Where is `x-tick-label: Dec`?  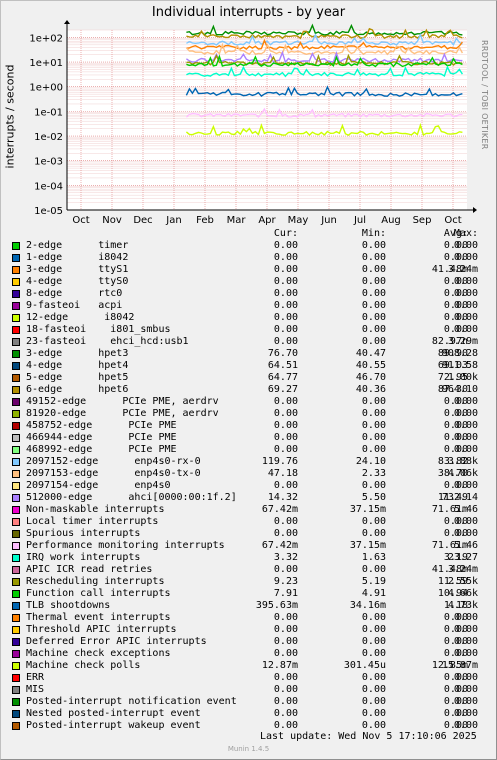
x-tick-label: Dec is located at coordinates (142, 220).